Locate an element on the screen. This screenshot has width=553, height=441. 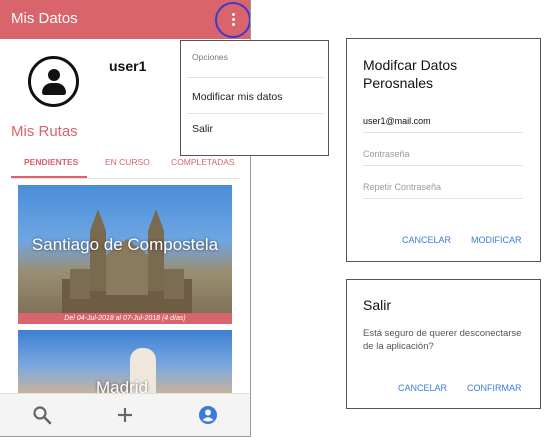
tab-pendientes: PENDIENTES is located at coordinates (51, 162).